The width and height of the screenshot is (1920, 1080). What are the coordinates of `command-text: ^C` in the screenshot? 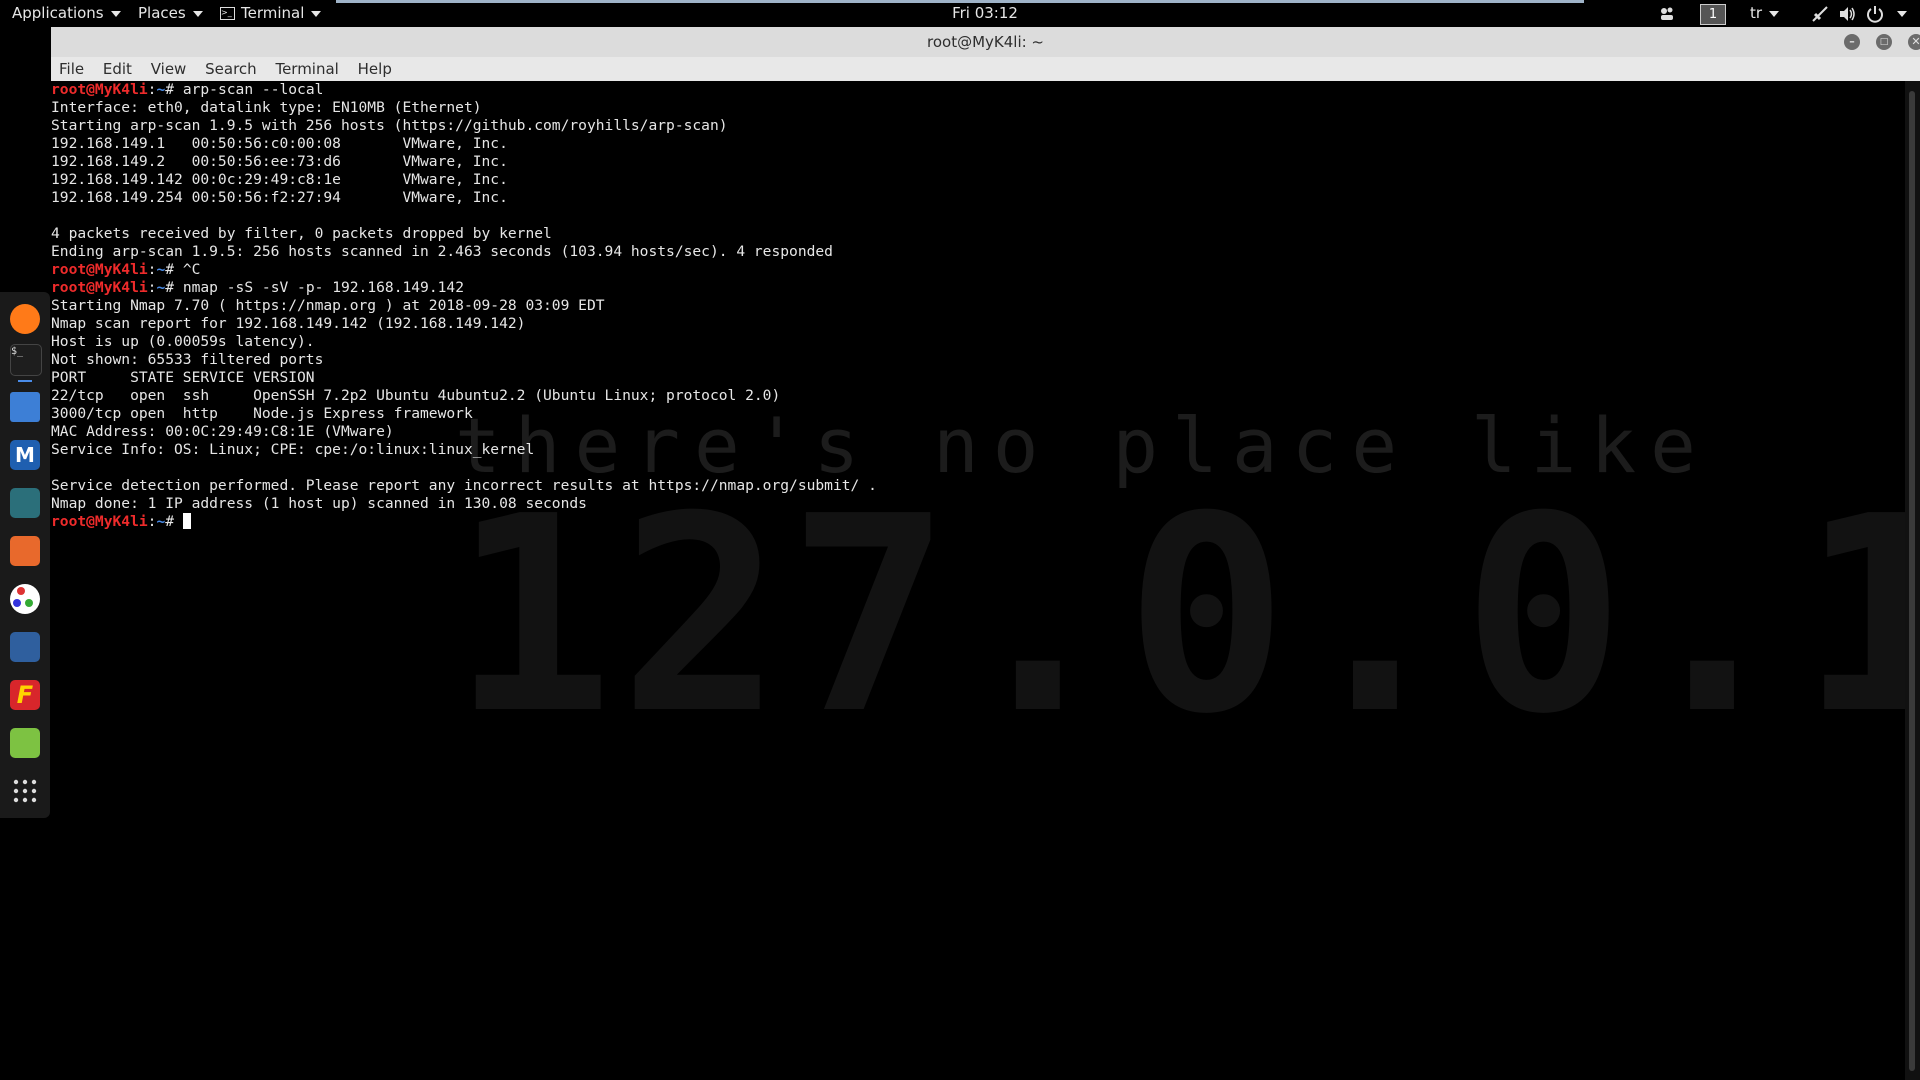 It's located at (191, 269).